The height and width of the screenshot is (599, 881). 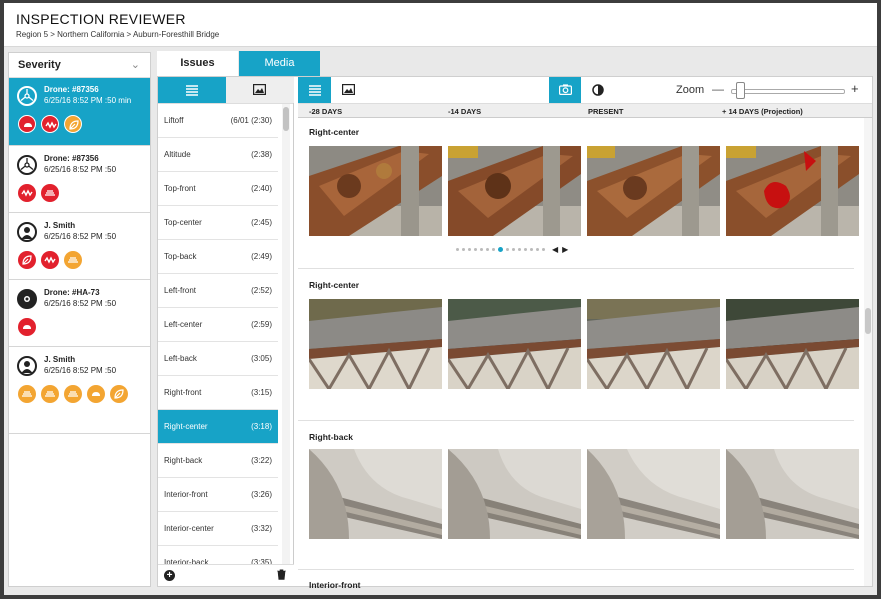 What do you see at coordinates (218, 461) in the screenshot?
I see `view-item: Right-back (3:22)` at bounding box center [218, 461].